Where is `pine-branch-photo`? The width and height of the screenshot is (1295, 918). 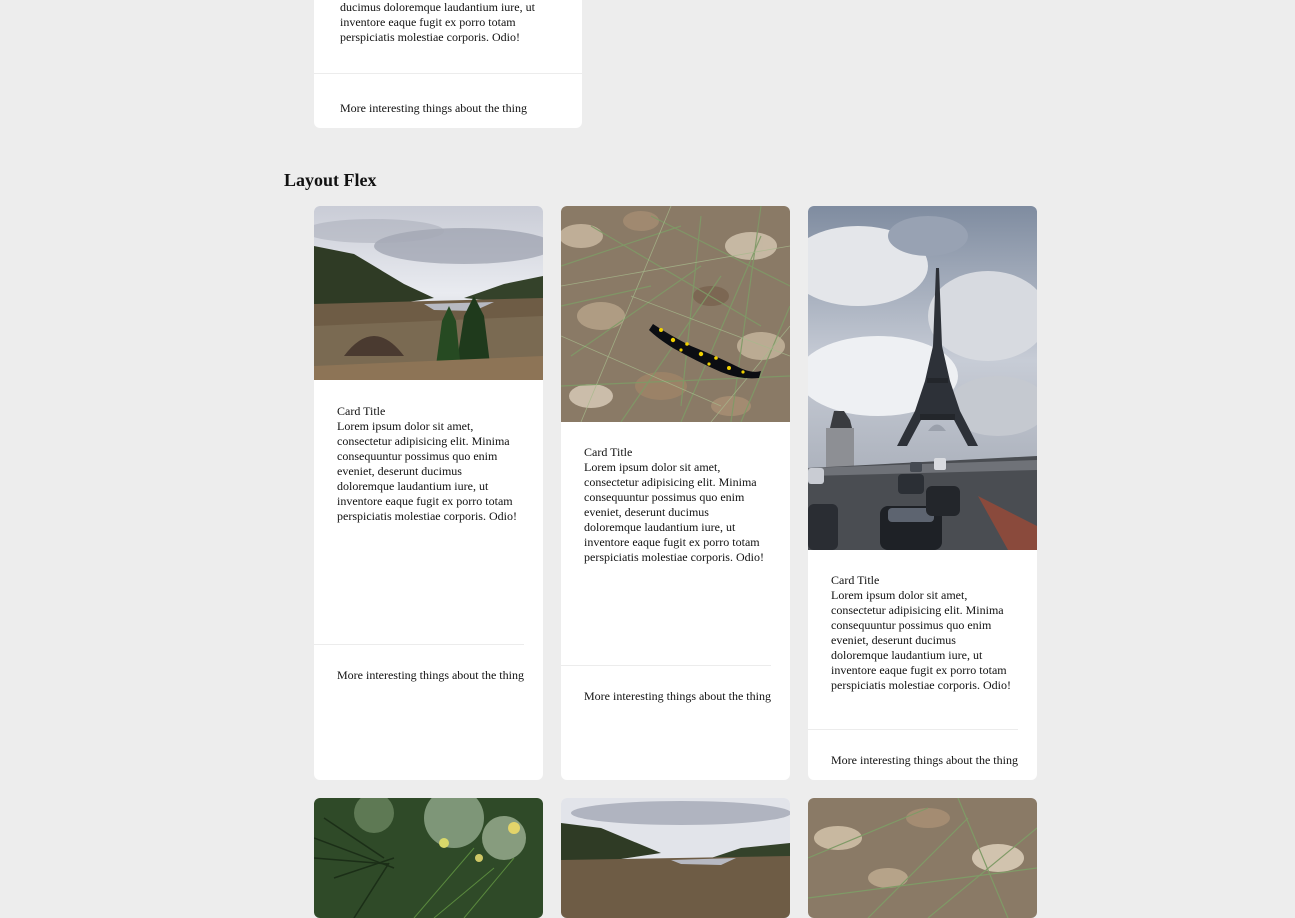
pine-branch-photo is located at coordinates (428, 858).